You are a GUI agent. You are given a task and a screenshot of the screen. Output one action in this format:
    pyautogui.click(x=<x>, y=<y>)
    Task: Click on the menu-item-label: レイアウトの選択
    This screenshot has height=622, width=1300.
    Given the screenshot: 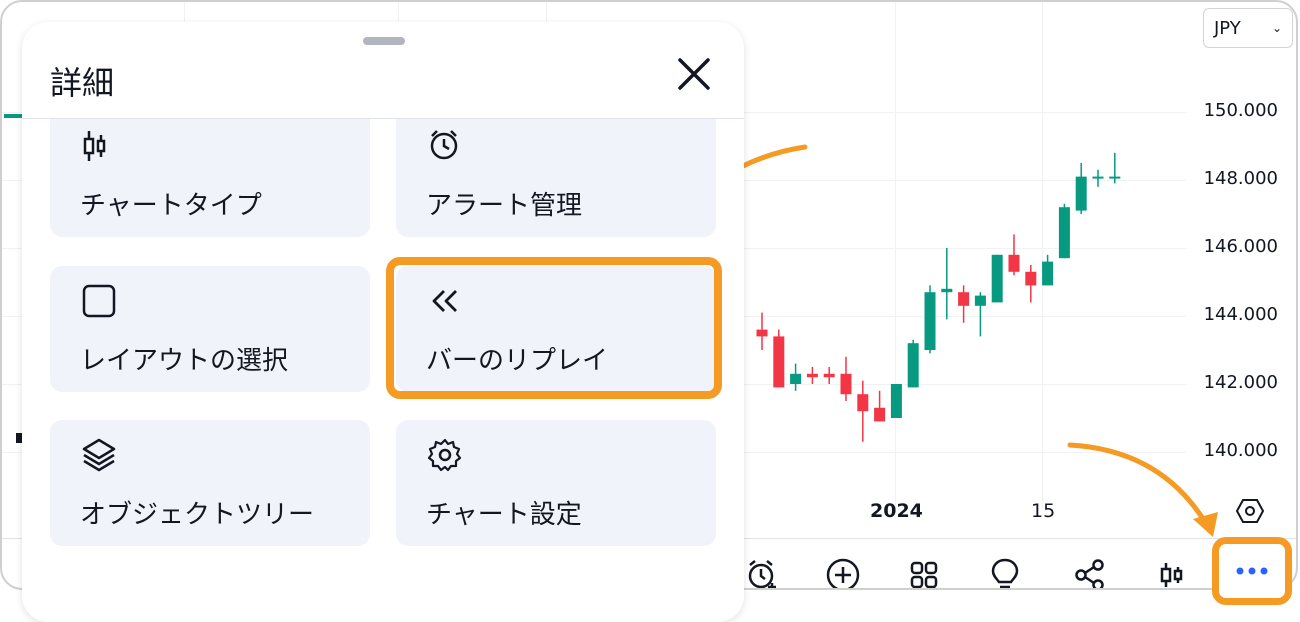 What is the action you would take?
    pyautogui.click(x=184, y=361)
    